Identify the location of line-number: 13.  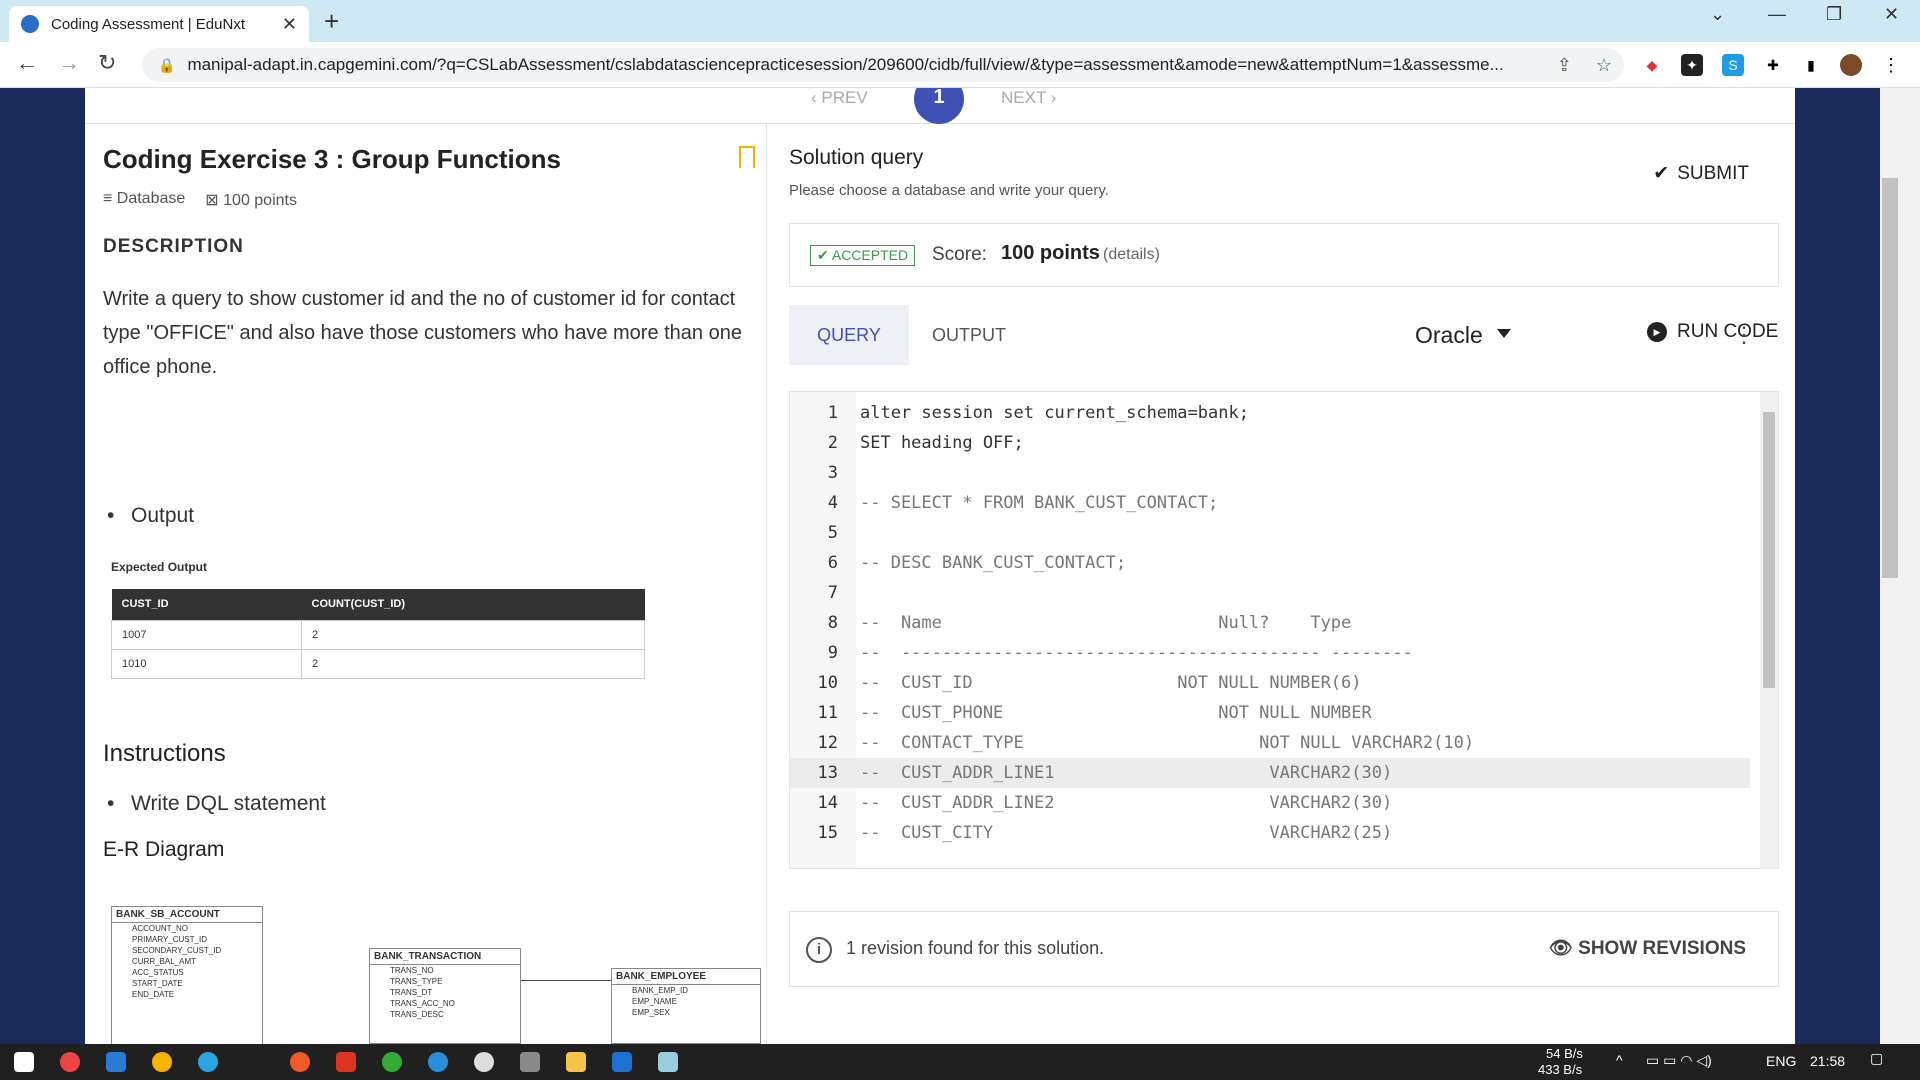
(827, 773).